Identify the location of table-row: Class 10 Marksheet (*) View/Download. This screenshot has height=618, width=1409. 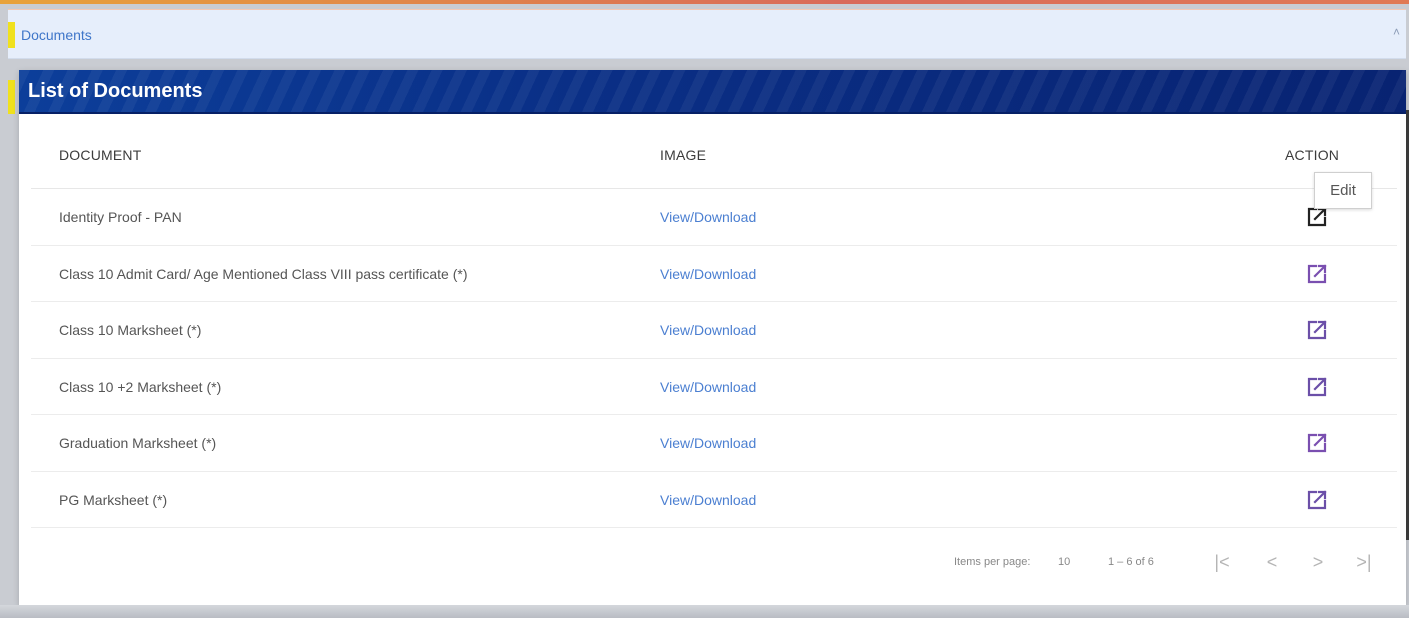
(714, 330).